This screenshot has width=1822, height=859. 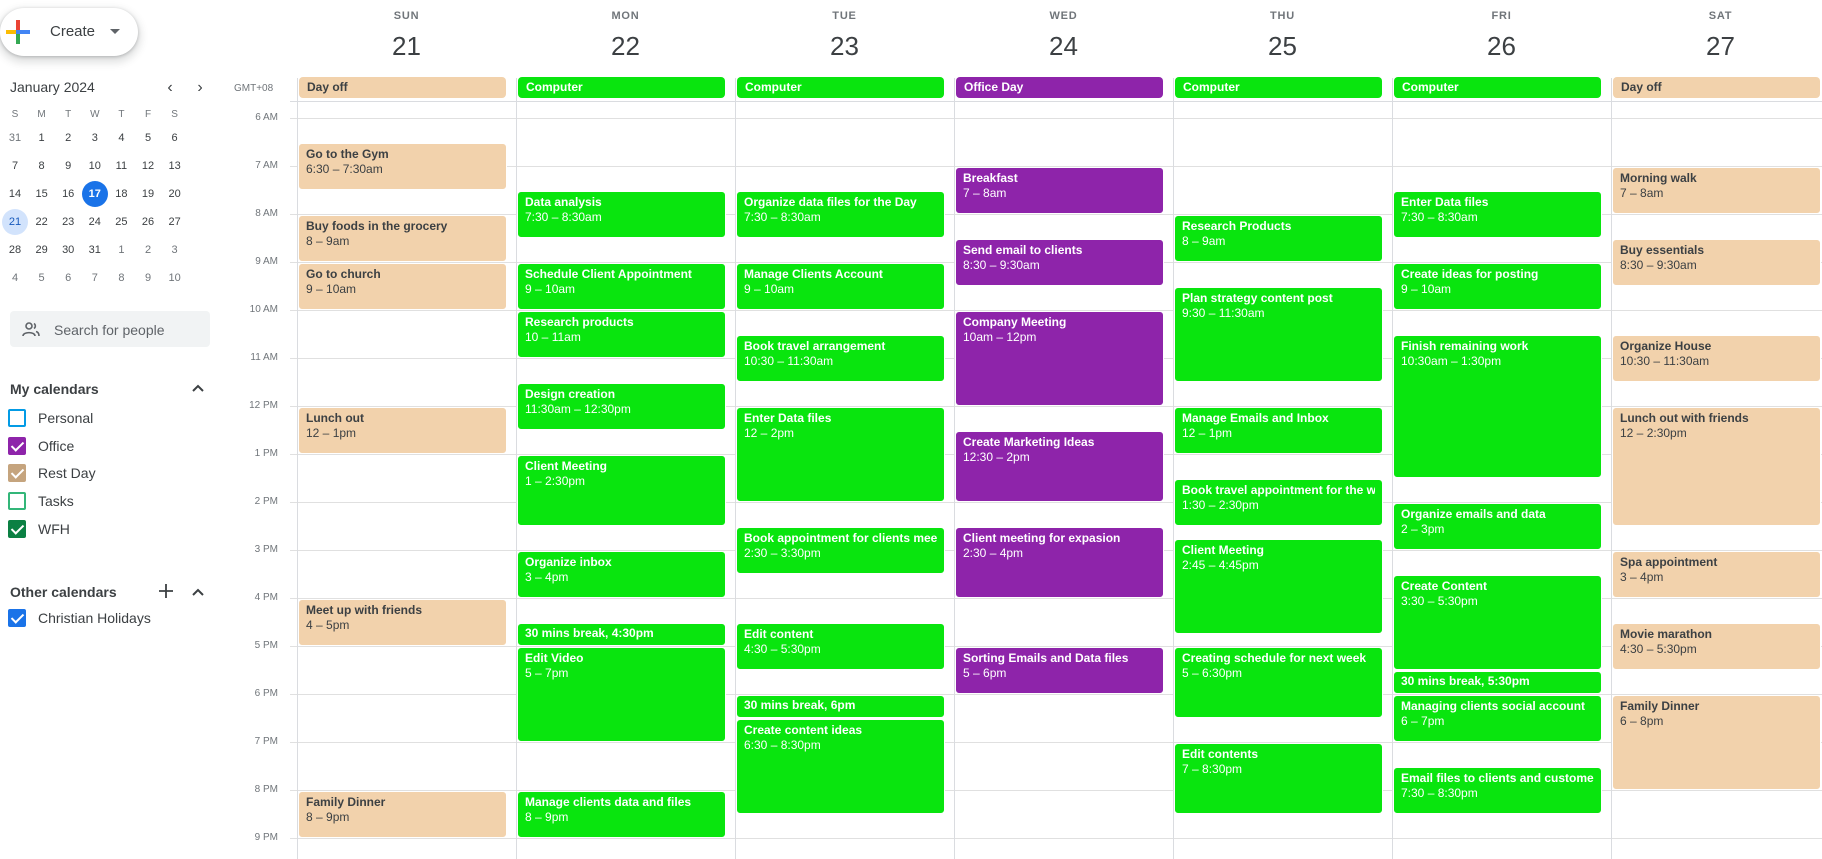 I want to click on calendar-event: Organize emails and data 2 – 3pm, so click(x=1497, y=526).